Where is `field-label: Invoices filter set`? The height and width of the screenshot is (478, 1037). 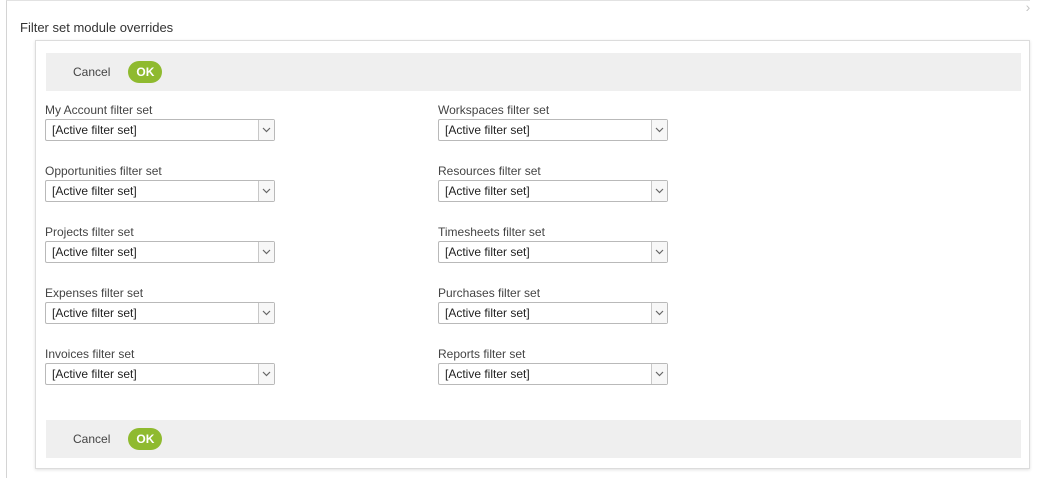
field-label: Invoices filter set is located at coordinates (90, 354).